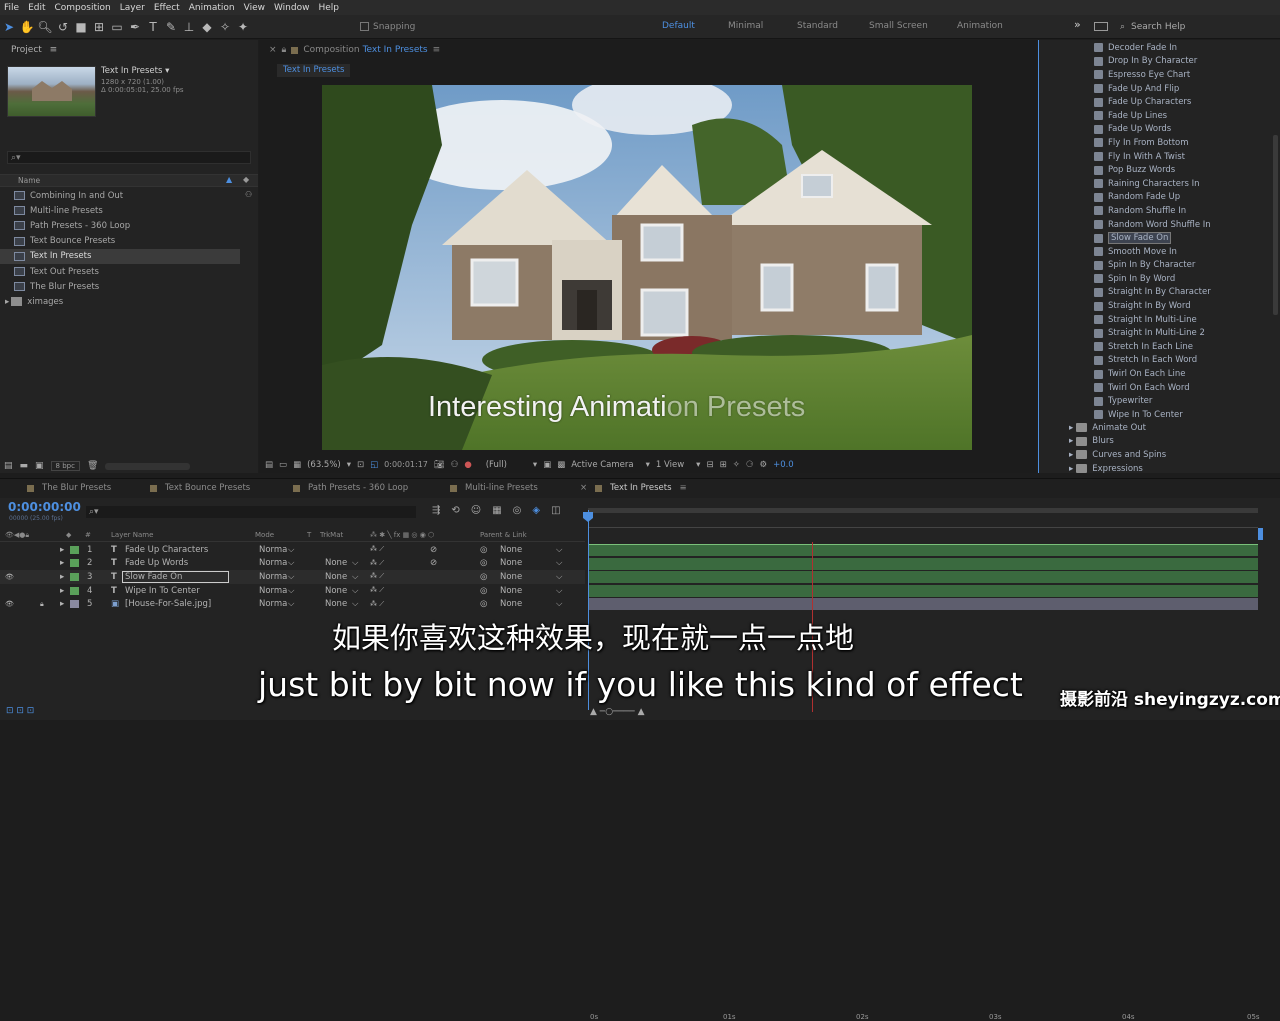 Image resolution: width=1280 pixels, height=1021 pixels. What do you see at coordinates (1183, 293) in the screenshot?
I see `effect-preset-item: Straight In By Character` at bounding box center [1183, 293].